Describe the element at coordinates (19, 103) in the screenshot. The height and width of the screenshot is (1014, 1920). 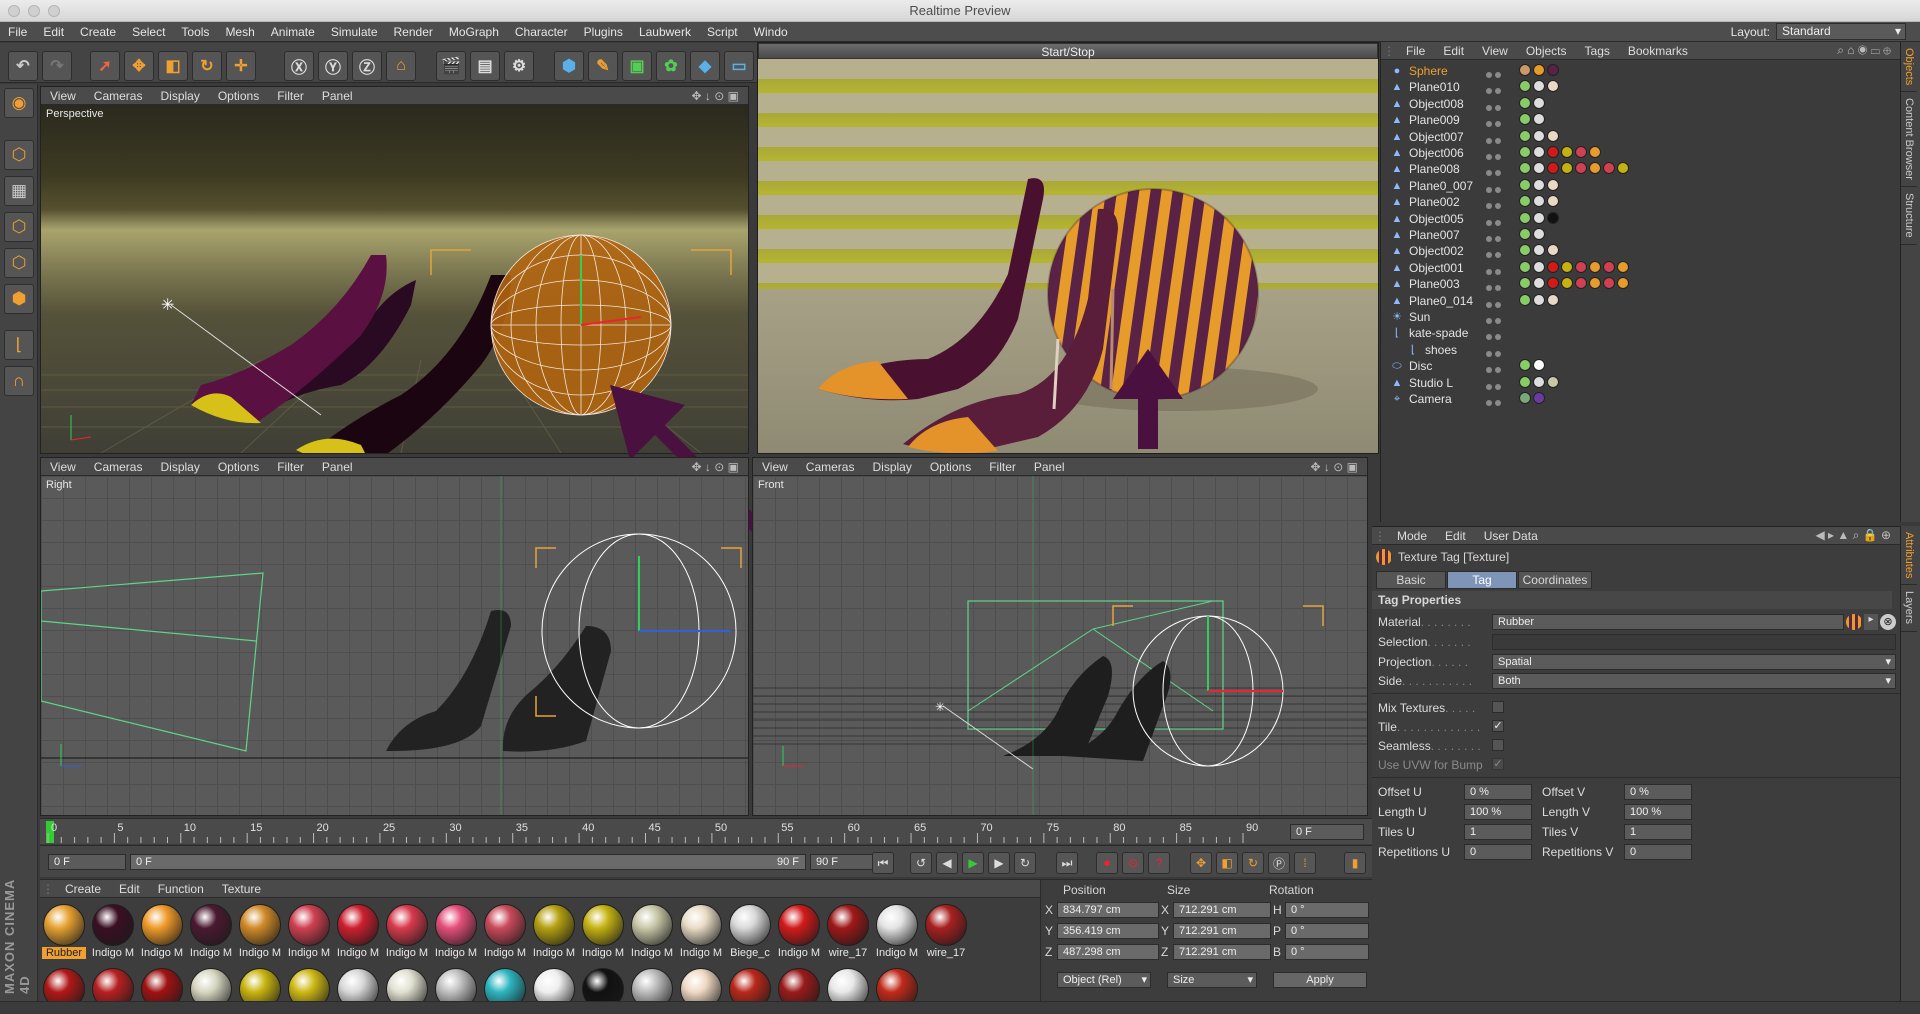
I see `make-editable-icon: ◉` at that location.